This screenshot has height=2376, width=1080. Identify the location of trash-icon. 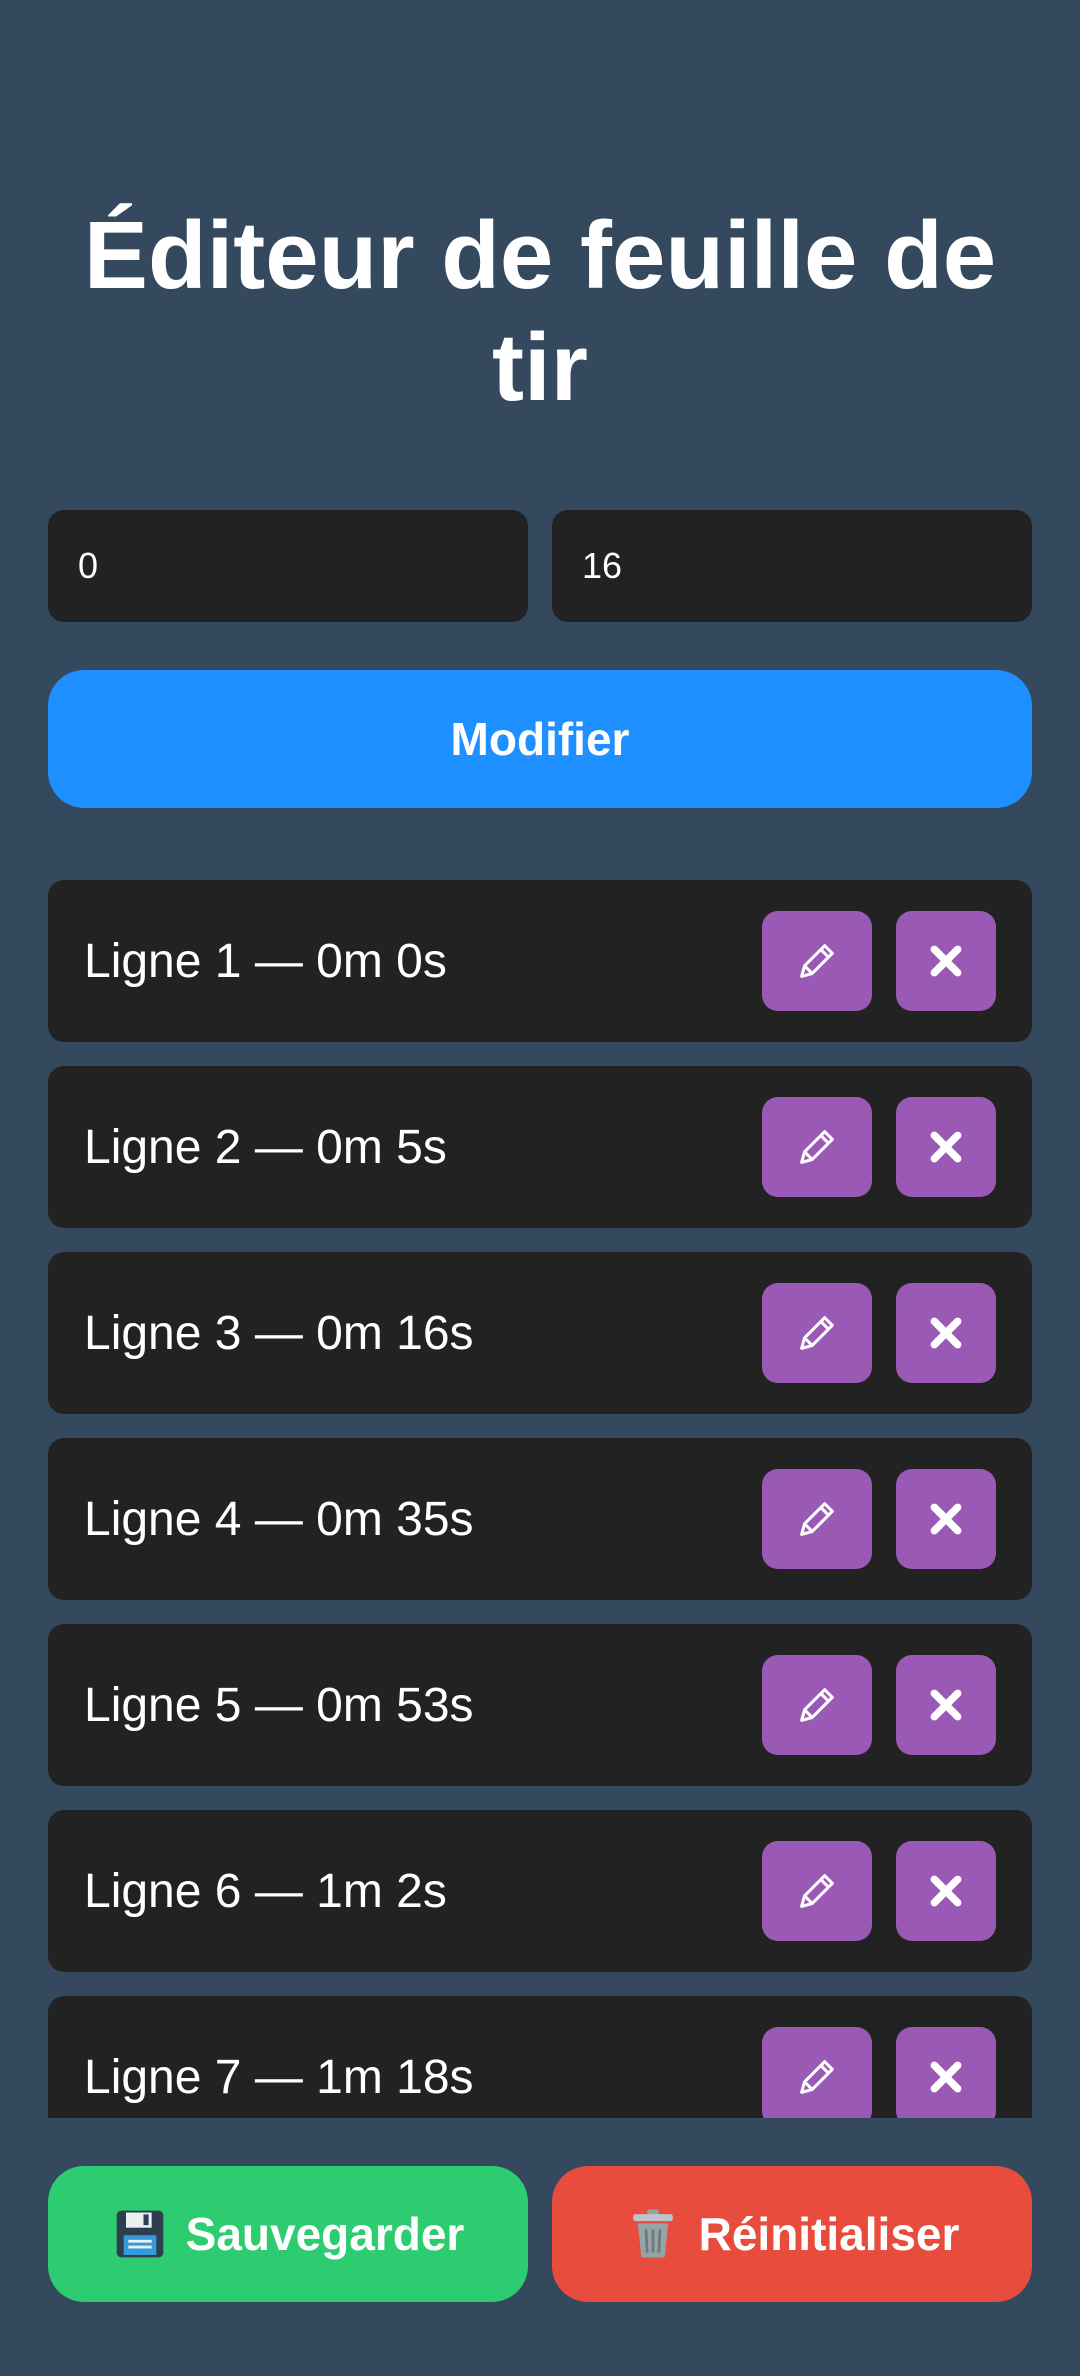
(653, 2234).